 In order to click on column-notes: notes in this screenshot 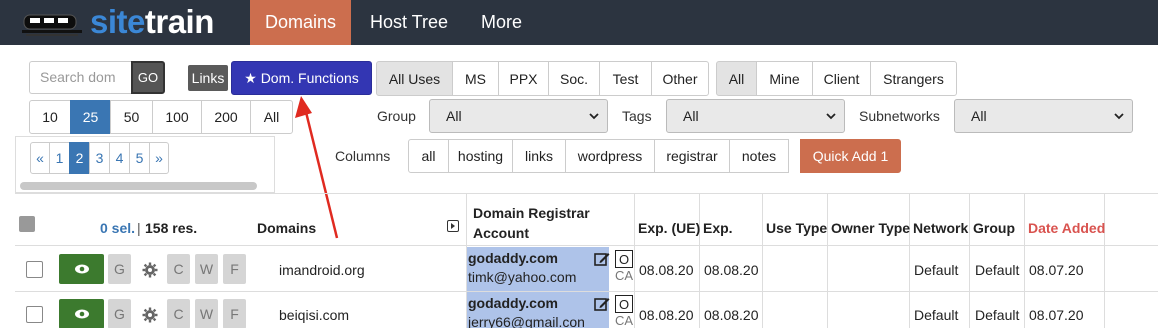, I will do `click(759, 156)`.